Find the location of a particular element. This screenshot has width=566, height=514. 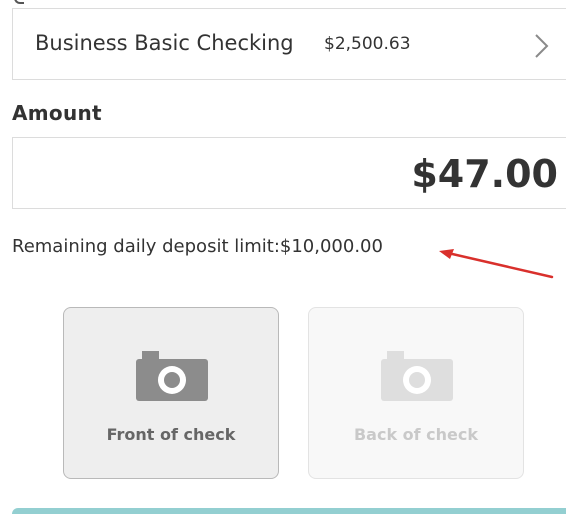

deposit-limit-text: Remaining daily deposit limit:$10,000.00 is located at coordinates (197, 246).